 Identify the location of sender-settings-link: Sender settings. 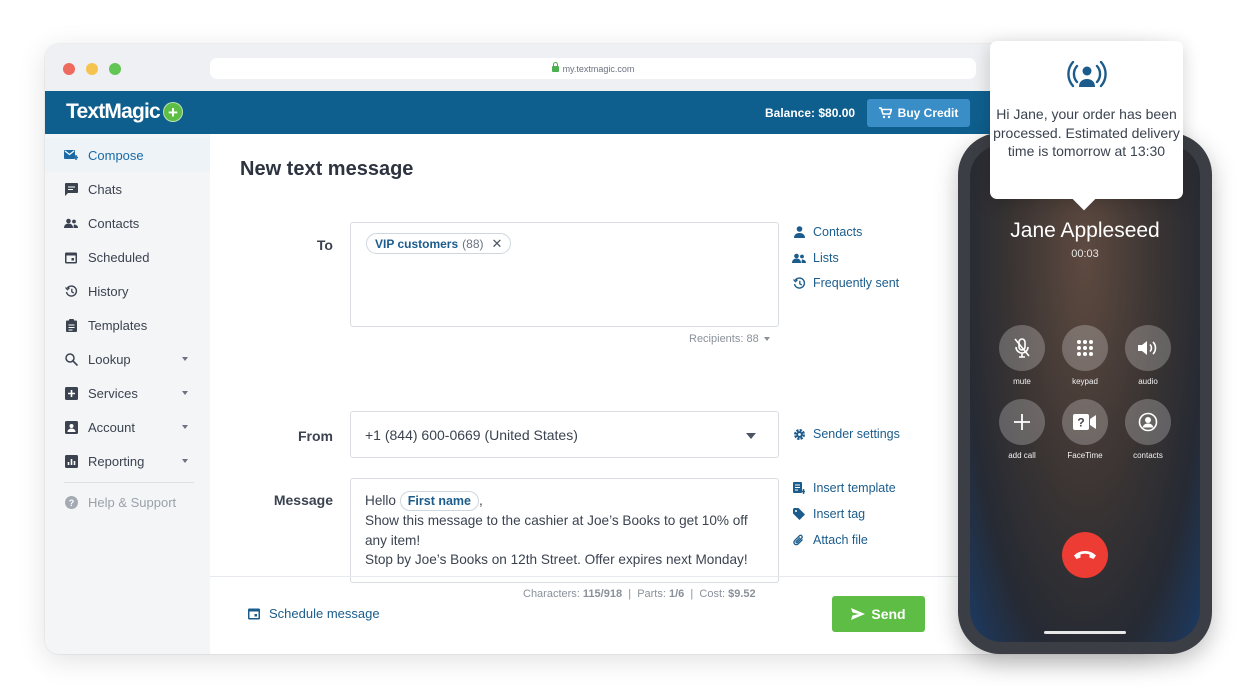
(846, 434).